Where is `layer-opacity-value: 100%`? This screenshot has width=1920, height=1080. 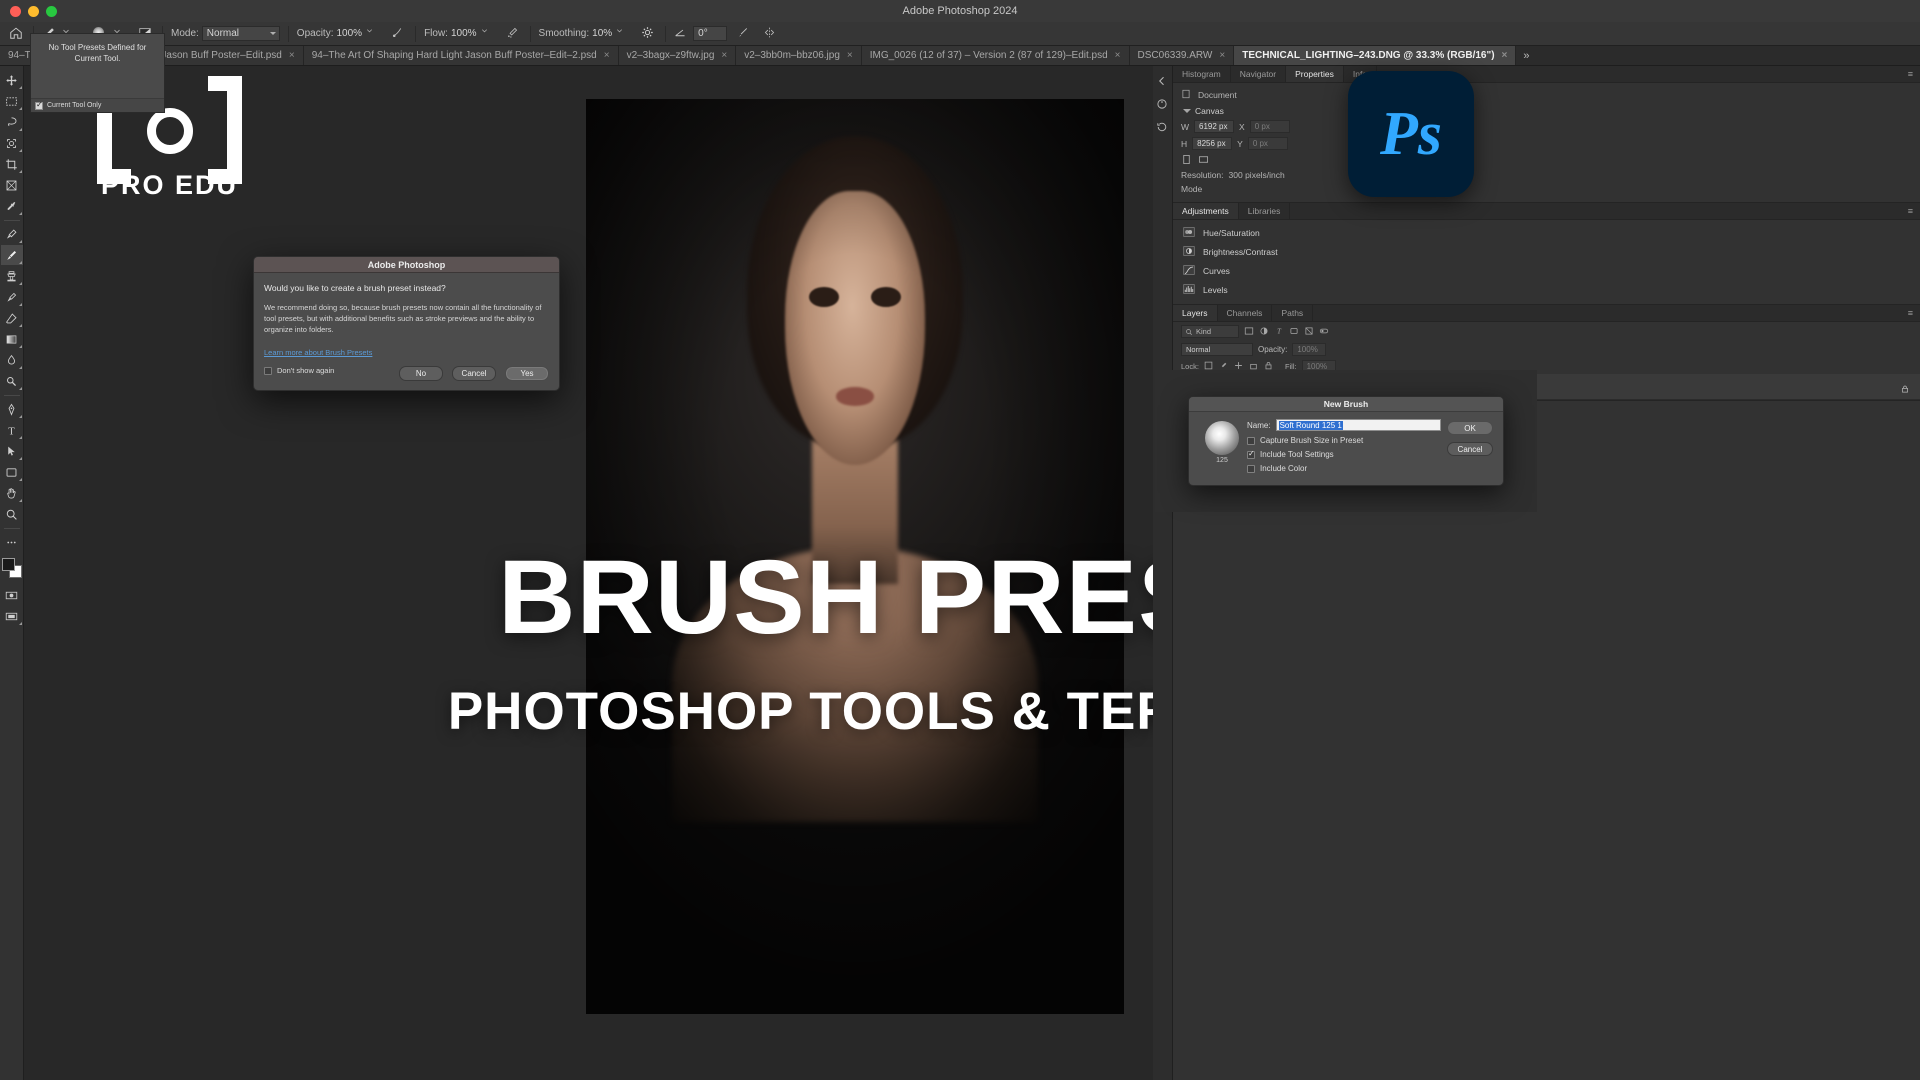
layer-opacity-value: 100% is located at coordinates (1309, 349).